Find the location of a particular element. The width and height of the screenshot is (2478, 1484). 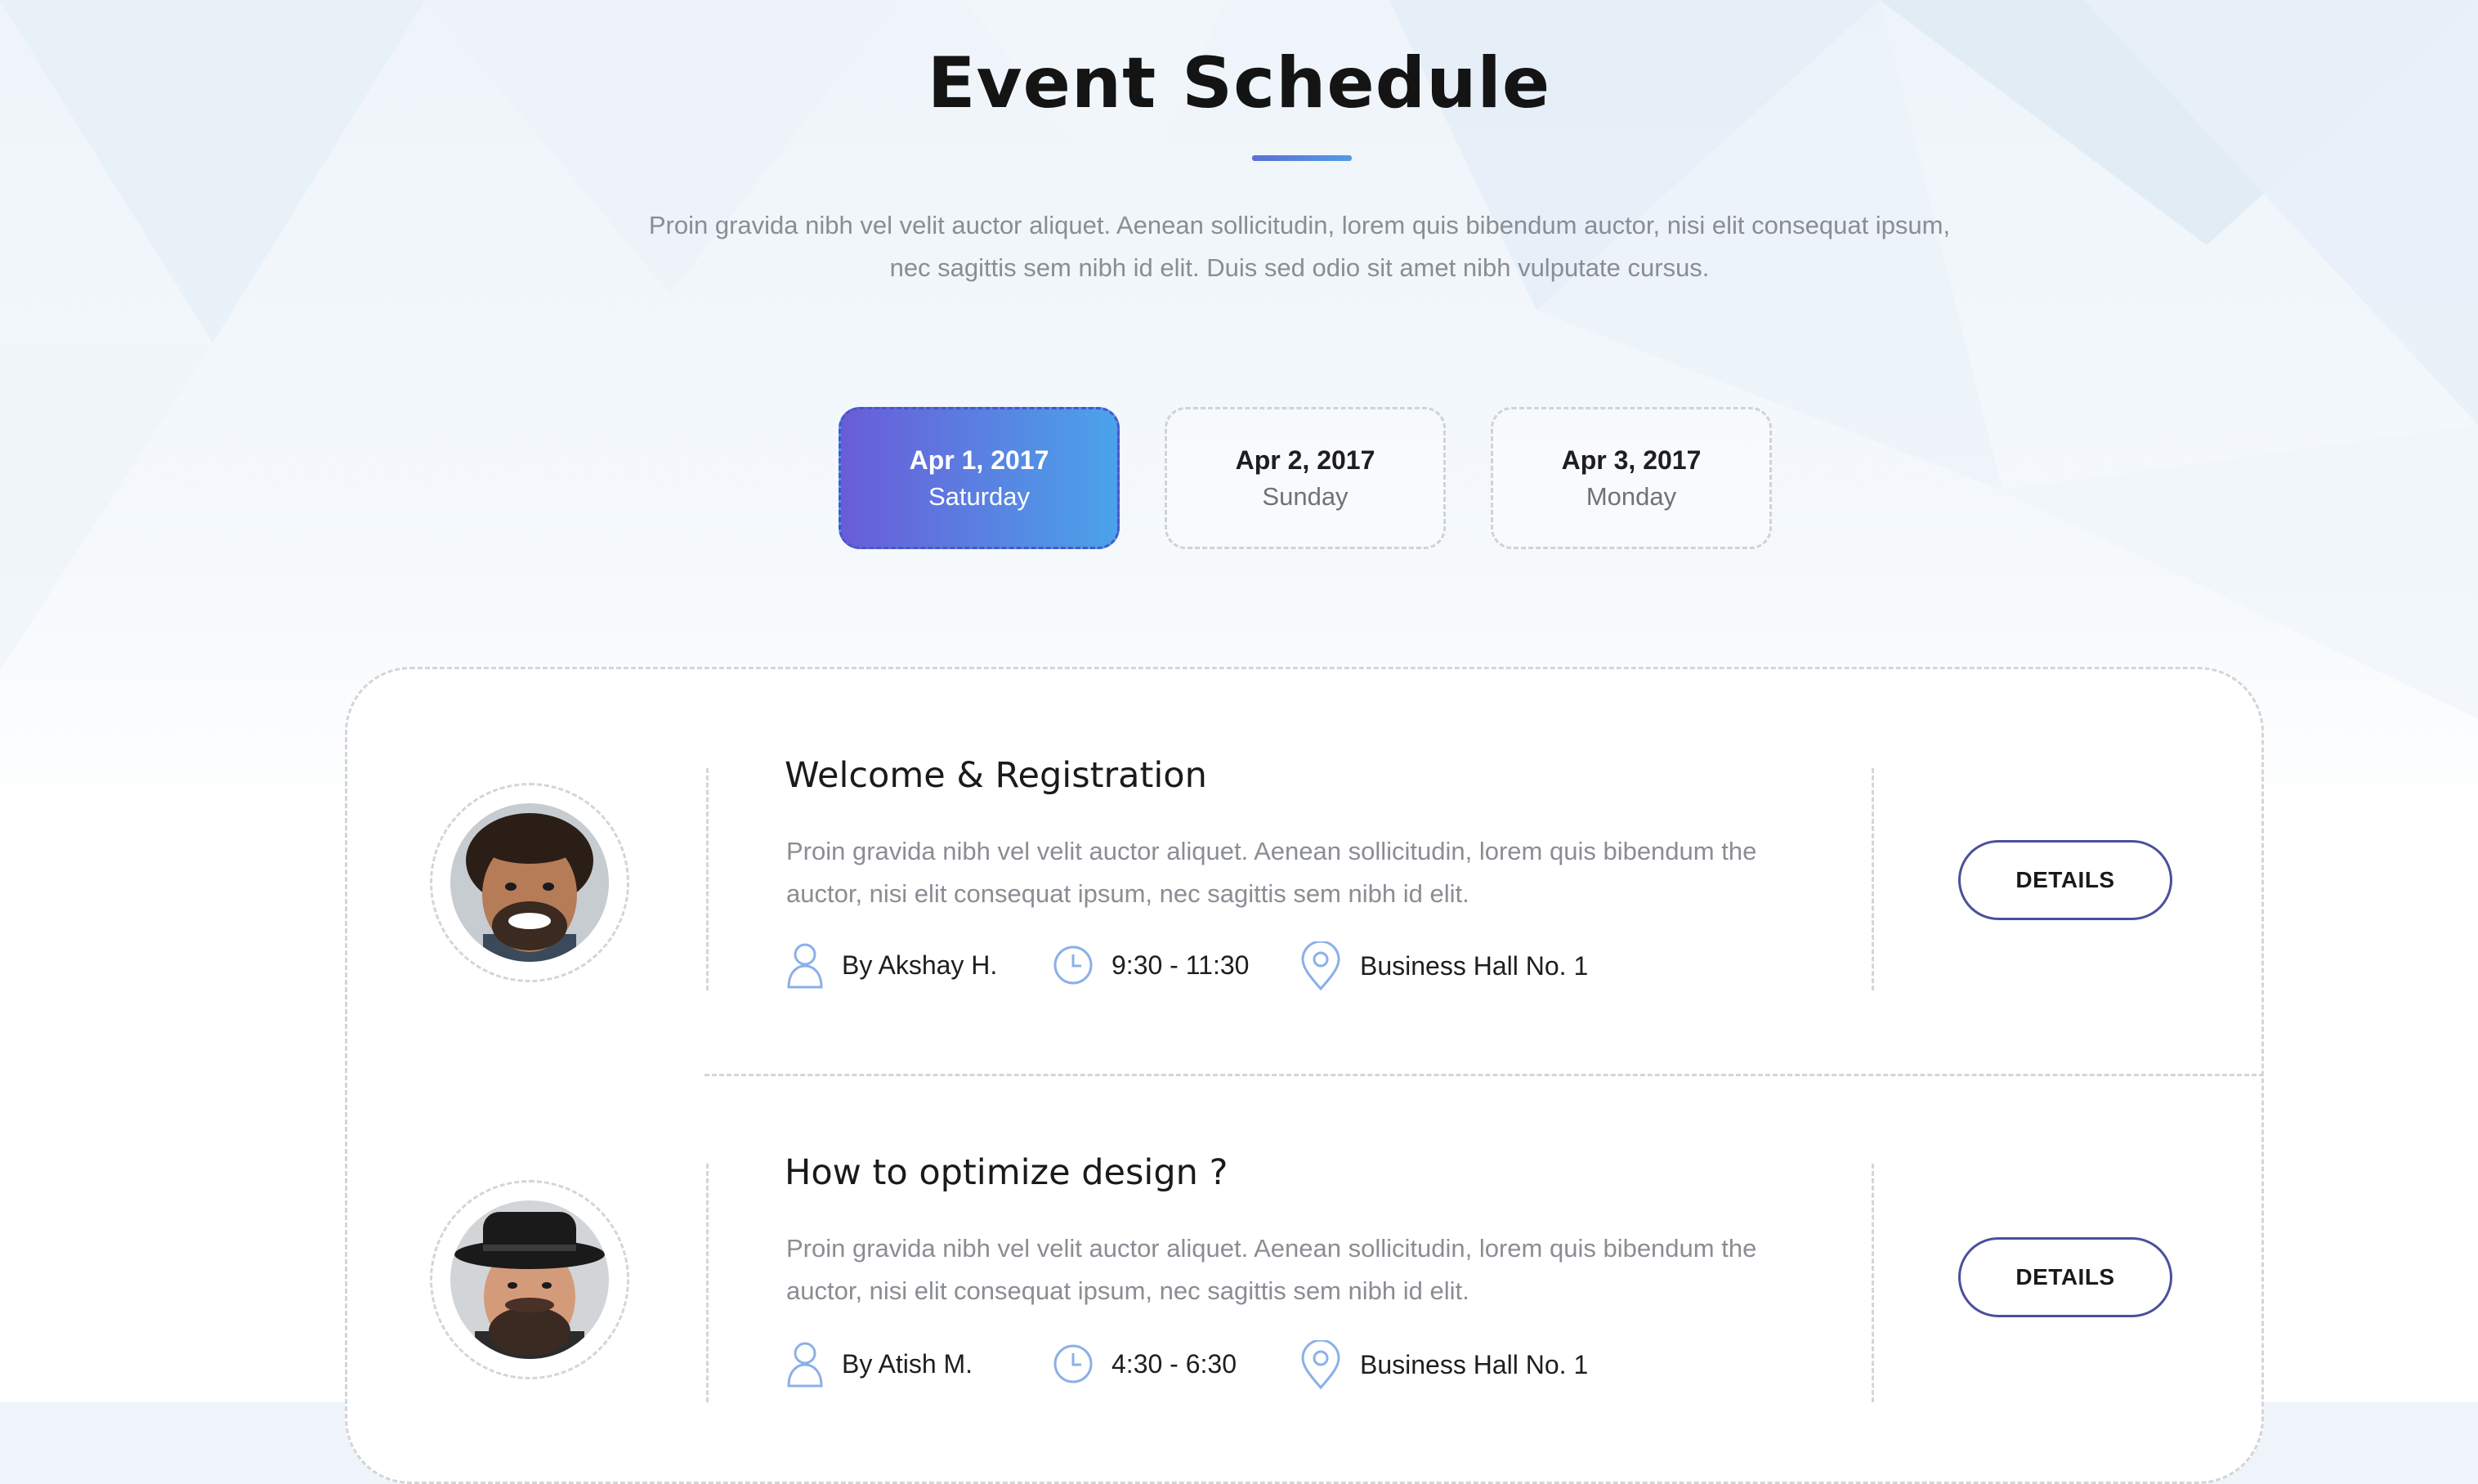

session-speaker: By Akshay H. is located at coordinates (891, 965).